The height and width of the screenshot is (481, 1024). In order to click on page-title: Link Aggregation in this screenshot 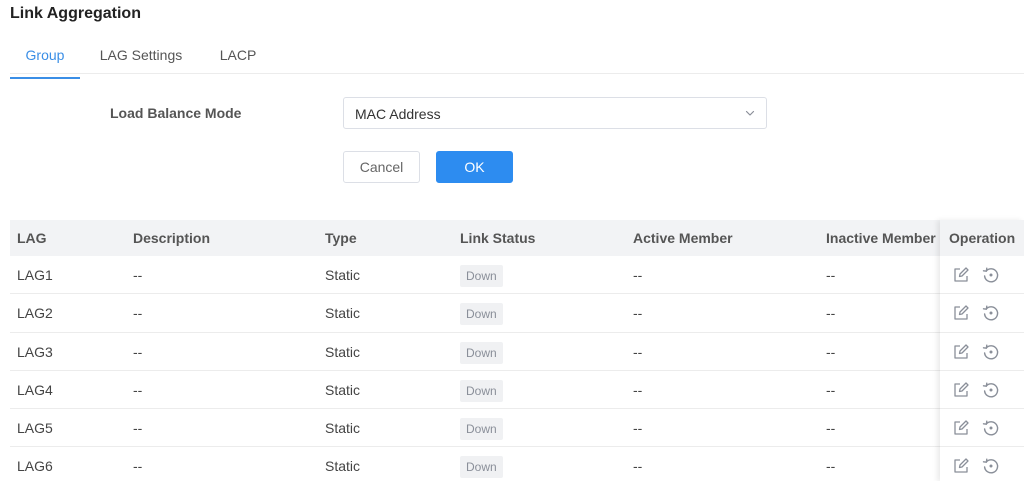, I will do `click(75, 13)`.